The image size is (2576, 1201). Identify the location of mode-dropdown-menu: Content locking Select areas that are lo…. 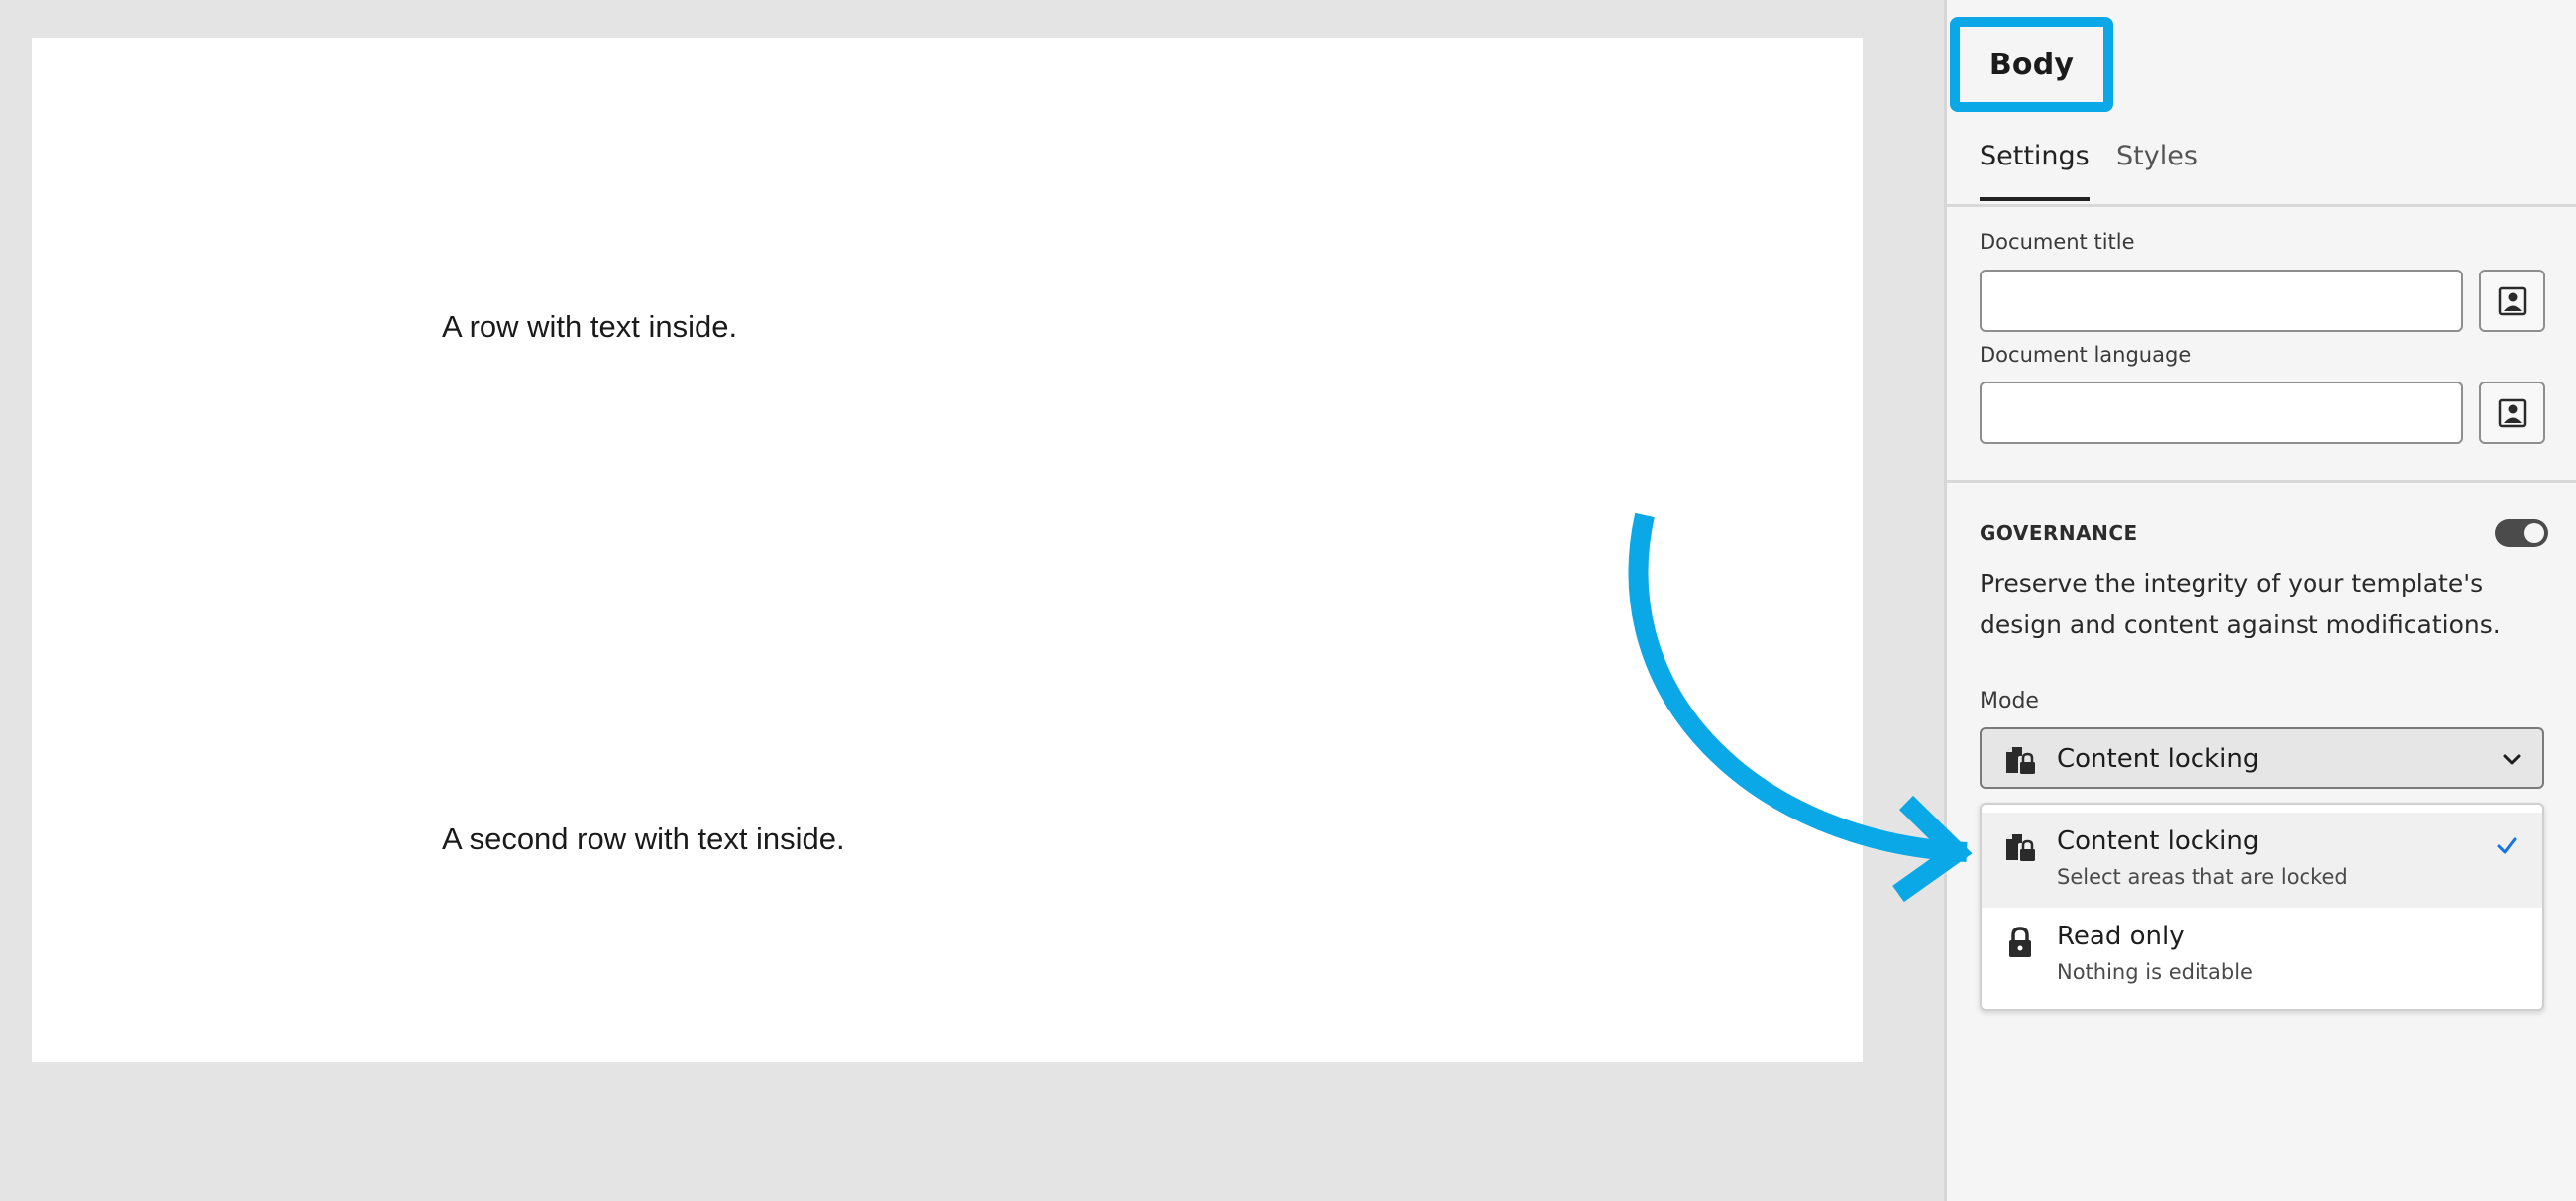
(2262, 907).